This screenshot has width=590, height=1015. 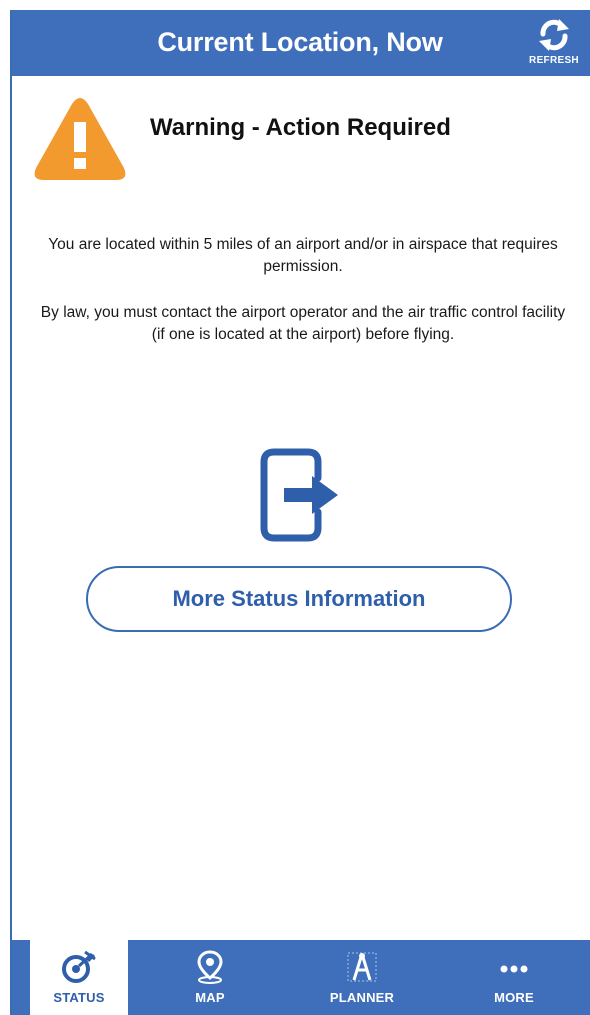 I want to click on tab-more-label: MORE, so click(x=514, y=997).